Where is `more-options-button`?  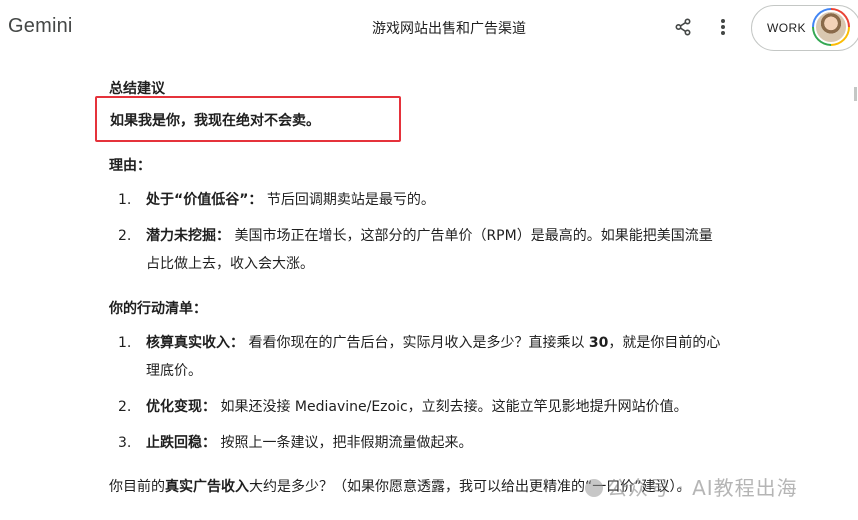
more-options-button is located at coordinates (723, 27).